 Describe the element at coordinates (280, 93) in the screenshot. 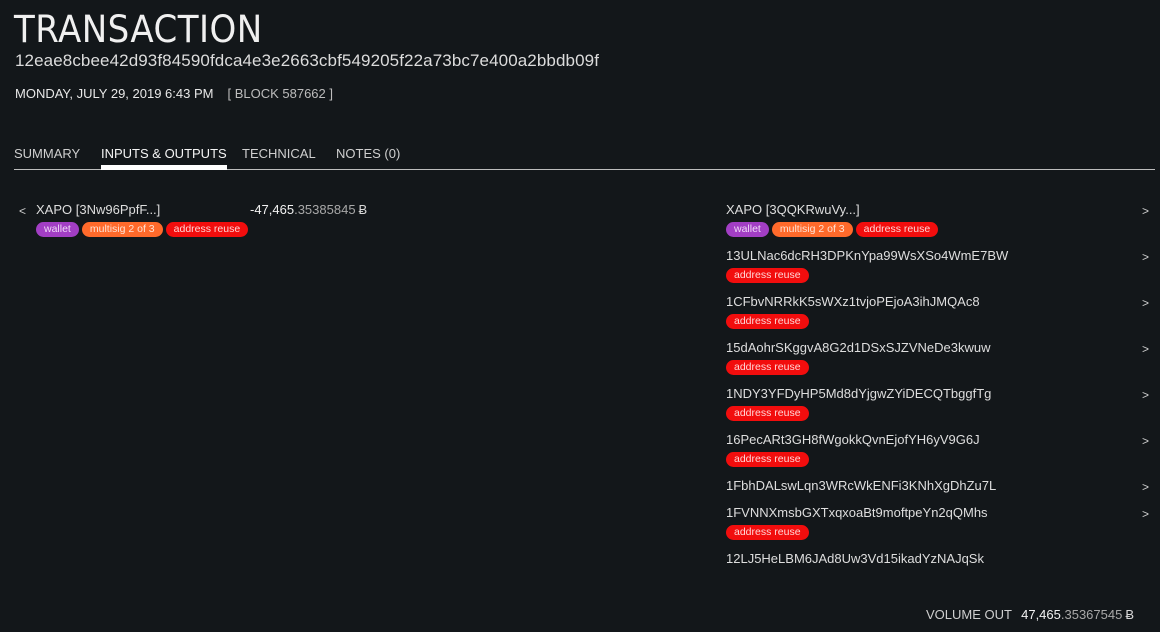

I see `block-link: [ BLOCK 587662 ]` at that location.